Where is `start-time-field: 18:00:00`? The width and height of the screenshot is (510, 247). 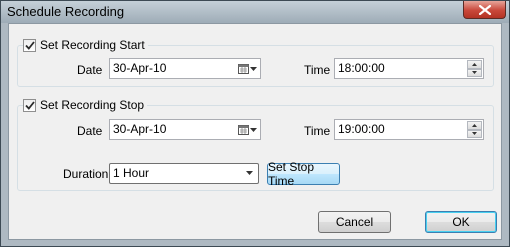
start-time-field: 18:00:00 is located at coordinates (409, 68).